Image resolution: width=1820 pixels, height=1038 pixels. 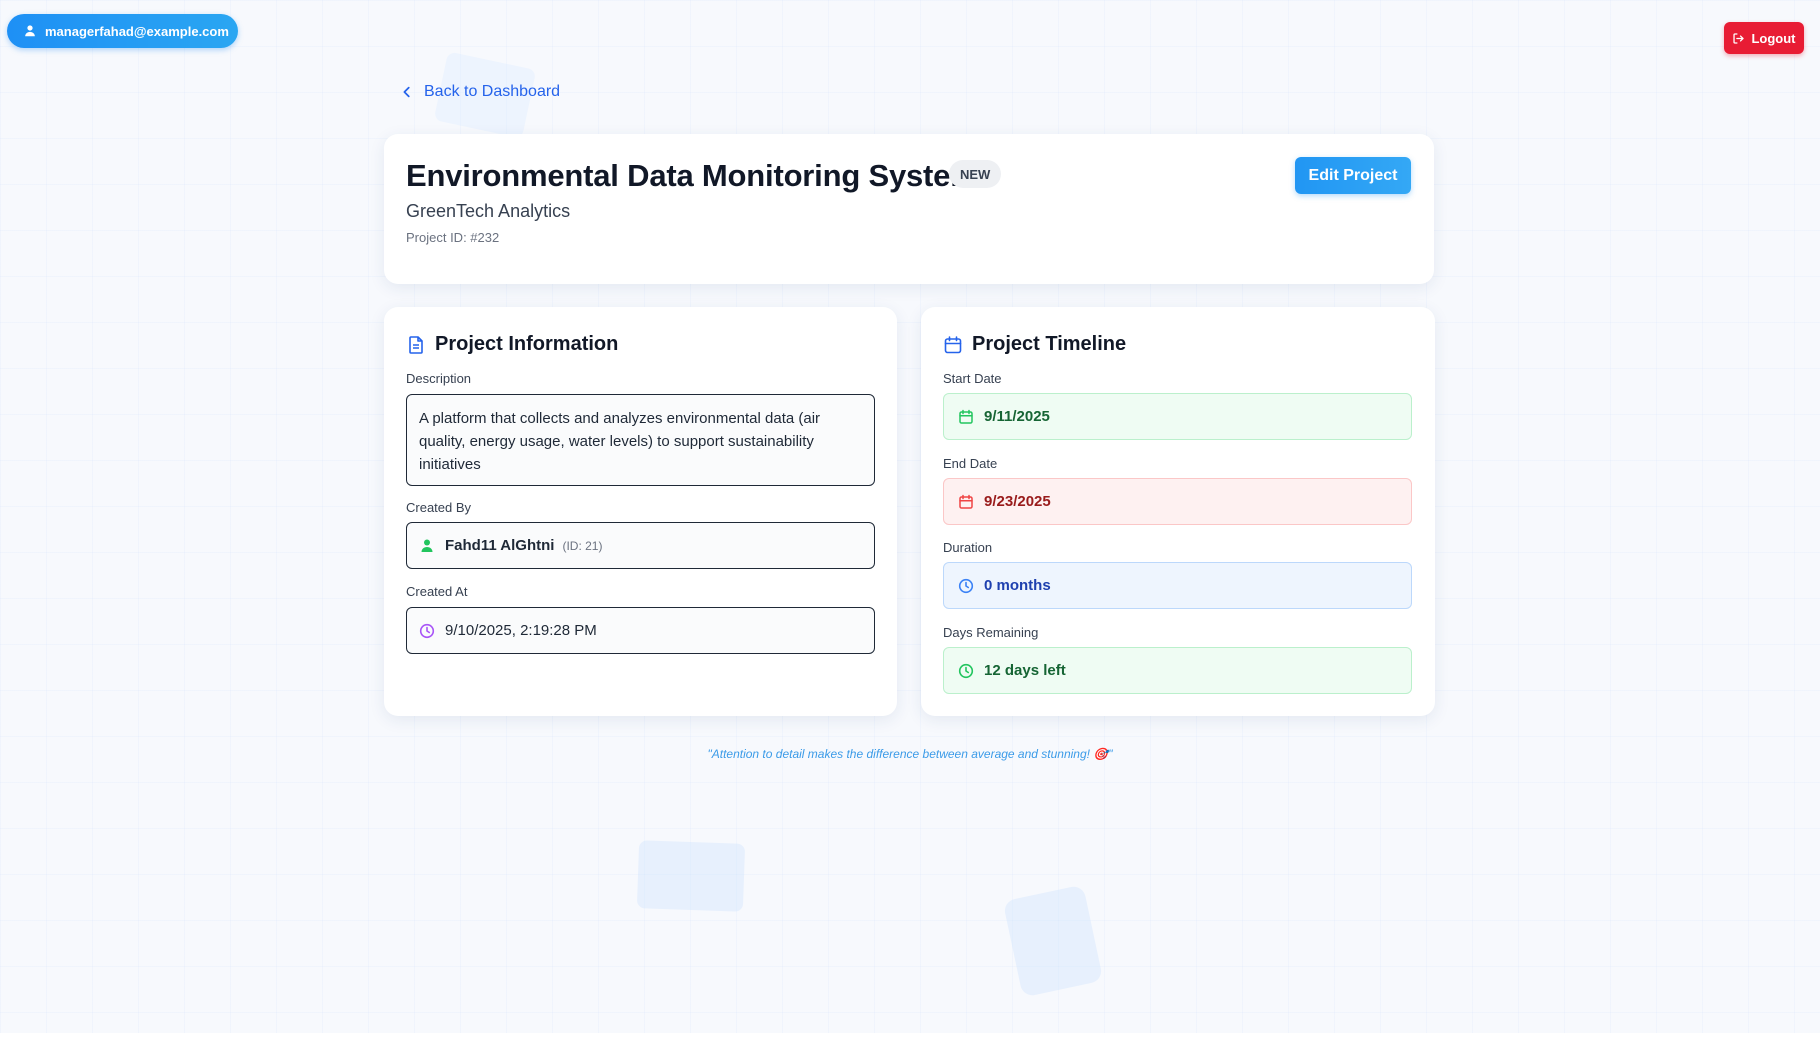 What do you see at coordinates (521, 630) in the screenshot?
I see `created-at-value: 9/10/2025, 2:19:28 PM` at bounding box center [521, 630].